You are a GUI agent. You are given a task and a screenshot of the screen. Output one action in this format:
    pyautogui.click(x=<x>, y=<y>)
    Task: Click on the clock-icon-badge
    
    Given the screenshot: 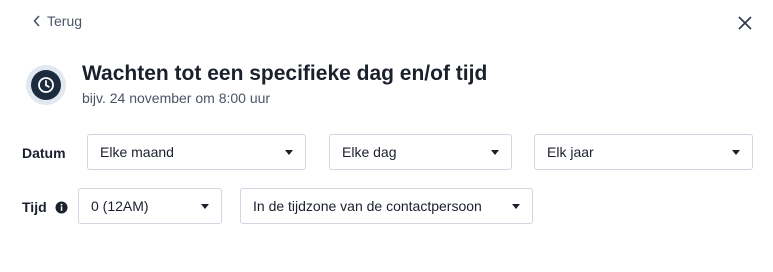 What is the action you would take?
    pyautogui.click(x=46, y=85)
    